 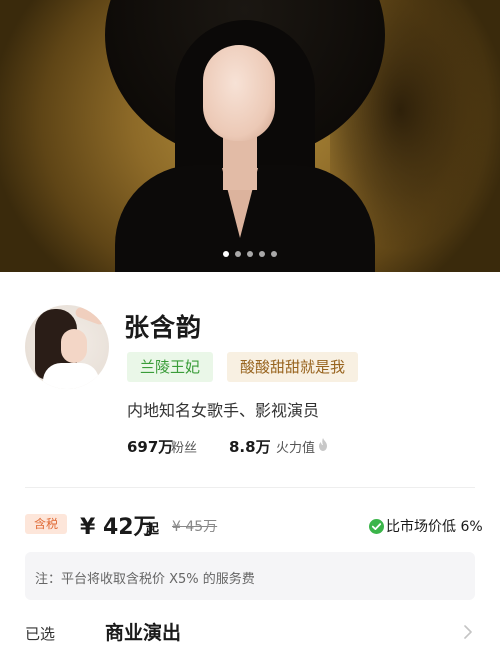 What do you see at coordinates (195, 527) in the screenshot?
I see `original-price: ¥ 45万` at bounding box center [195, 527].